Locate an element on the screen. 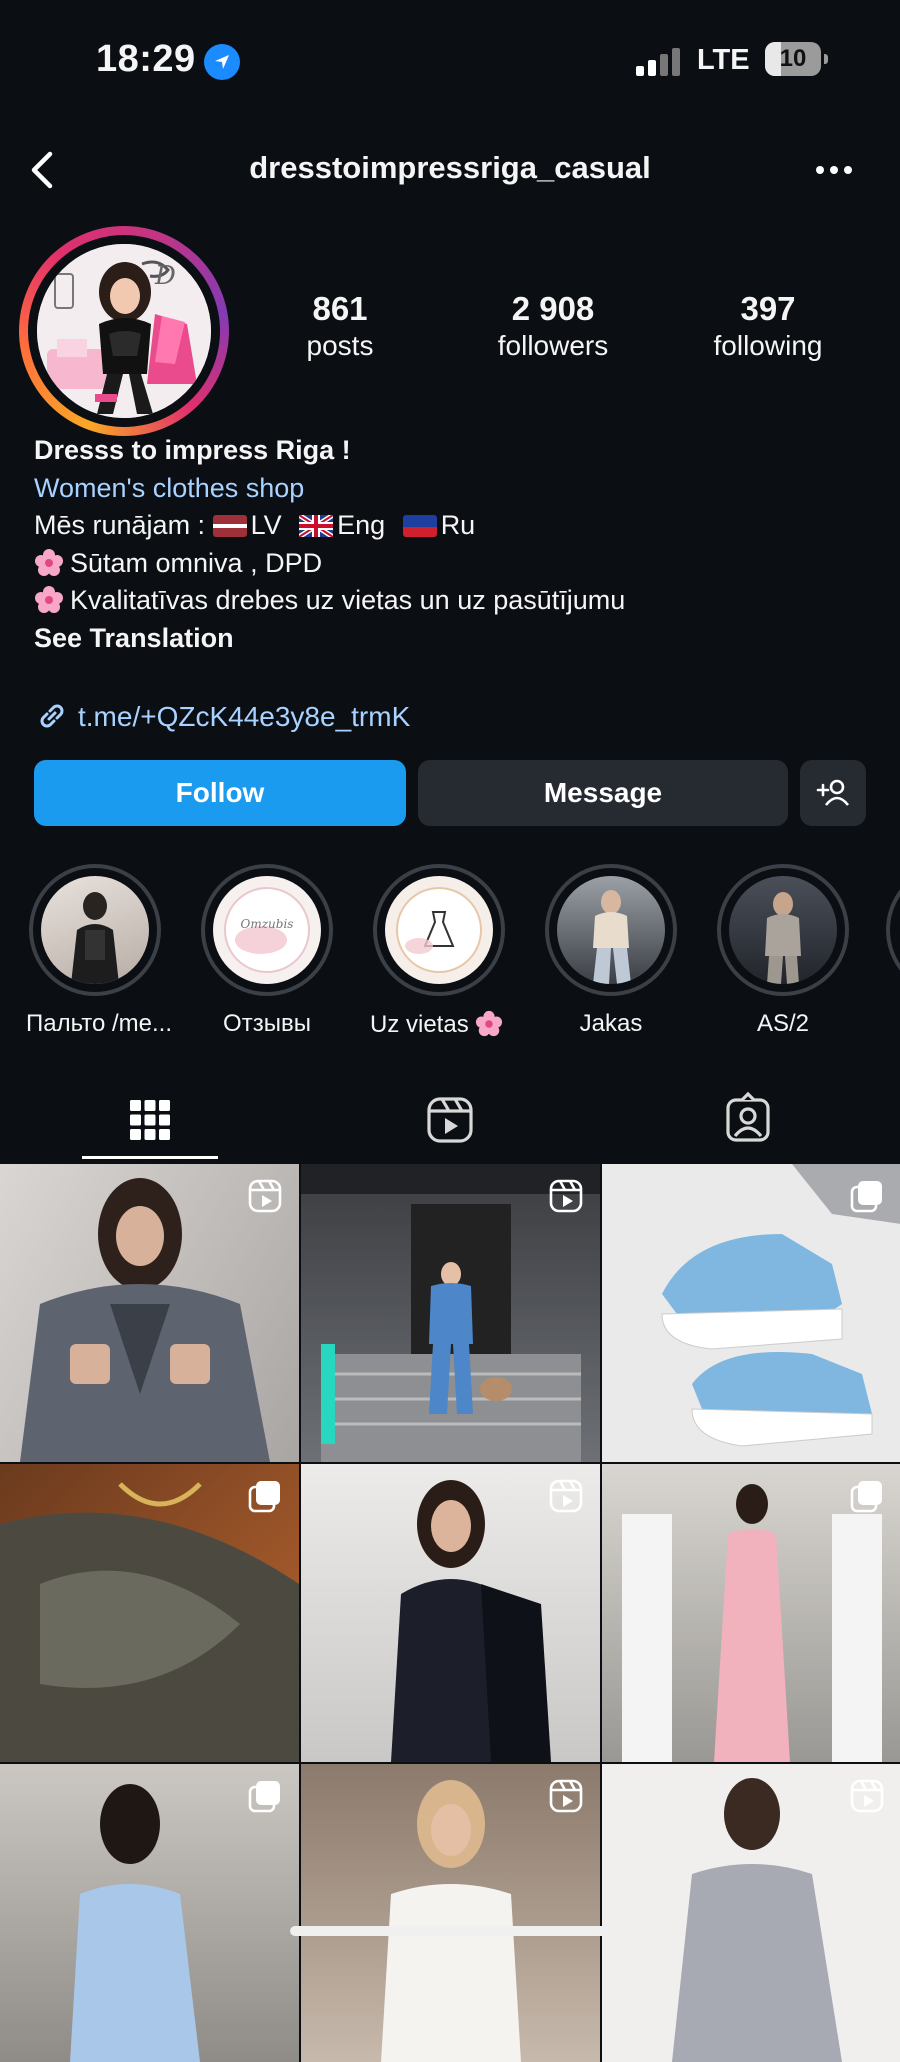 The width and height of the screenshot is (900, 2062). highlight-label: Jakas is located at coordinates (611, 1023).